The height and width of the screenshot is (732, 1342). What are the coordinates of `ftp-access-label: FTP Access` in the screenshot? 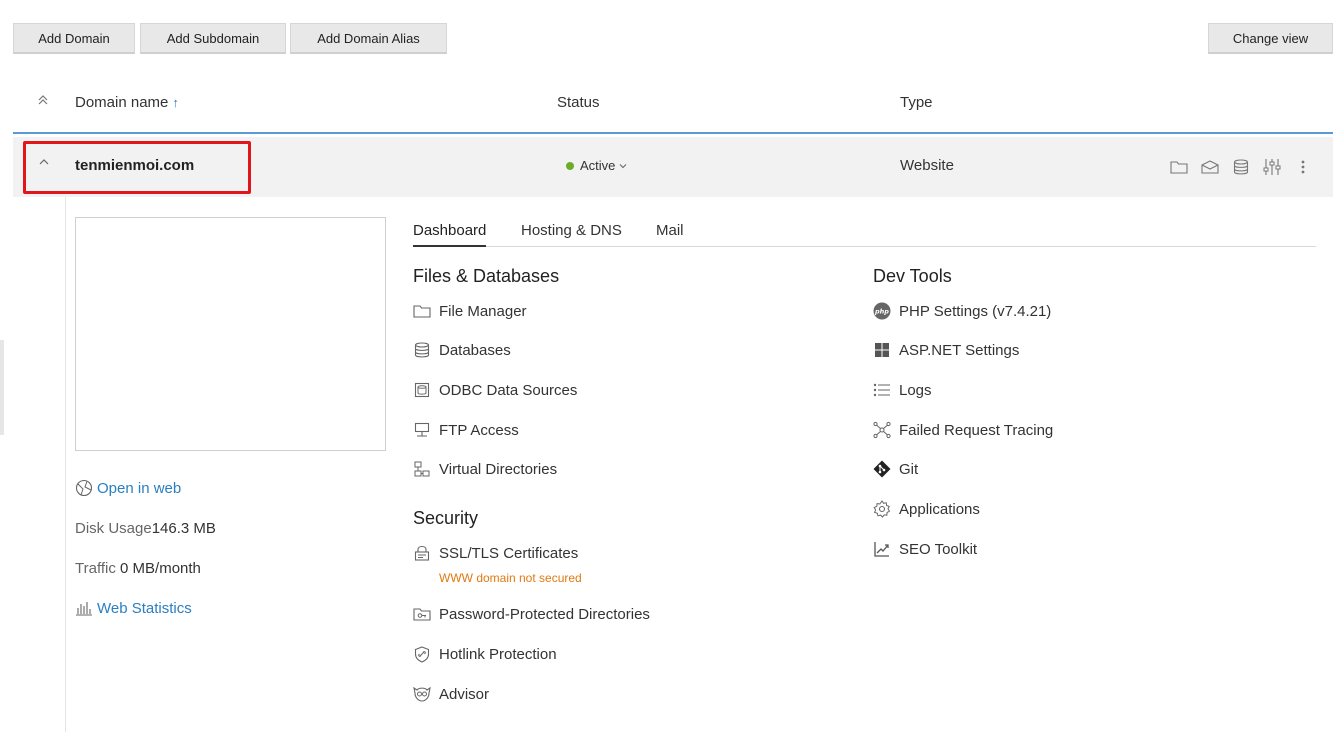 It's located at (479, 430).